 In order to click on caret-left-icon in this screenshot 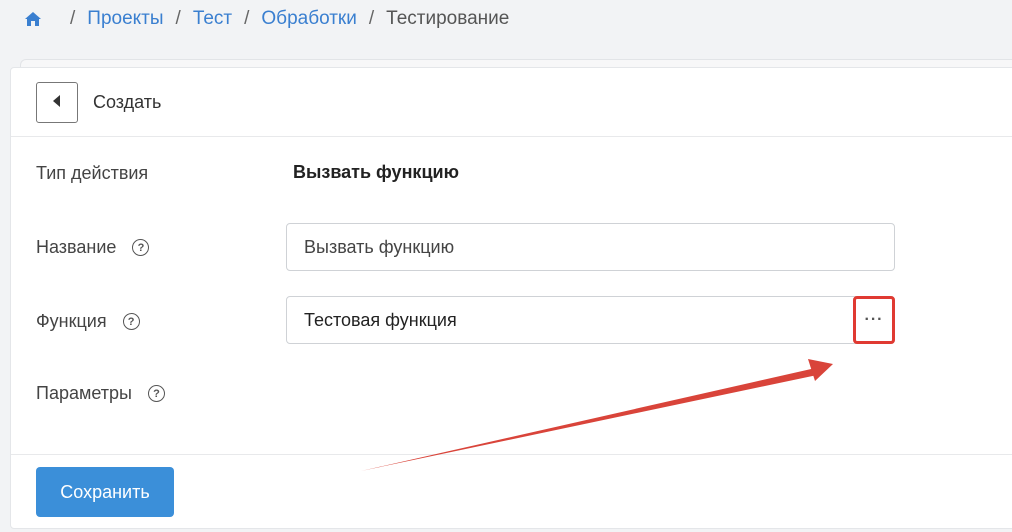, I will do `click(57, 102)`.